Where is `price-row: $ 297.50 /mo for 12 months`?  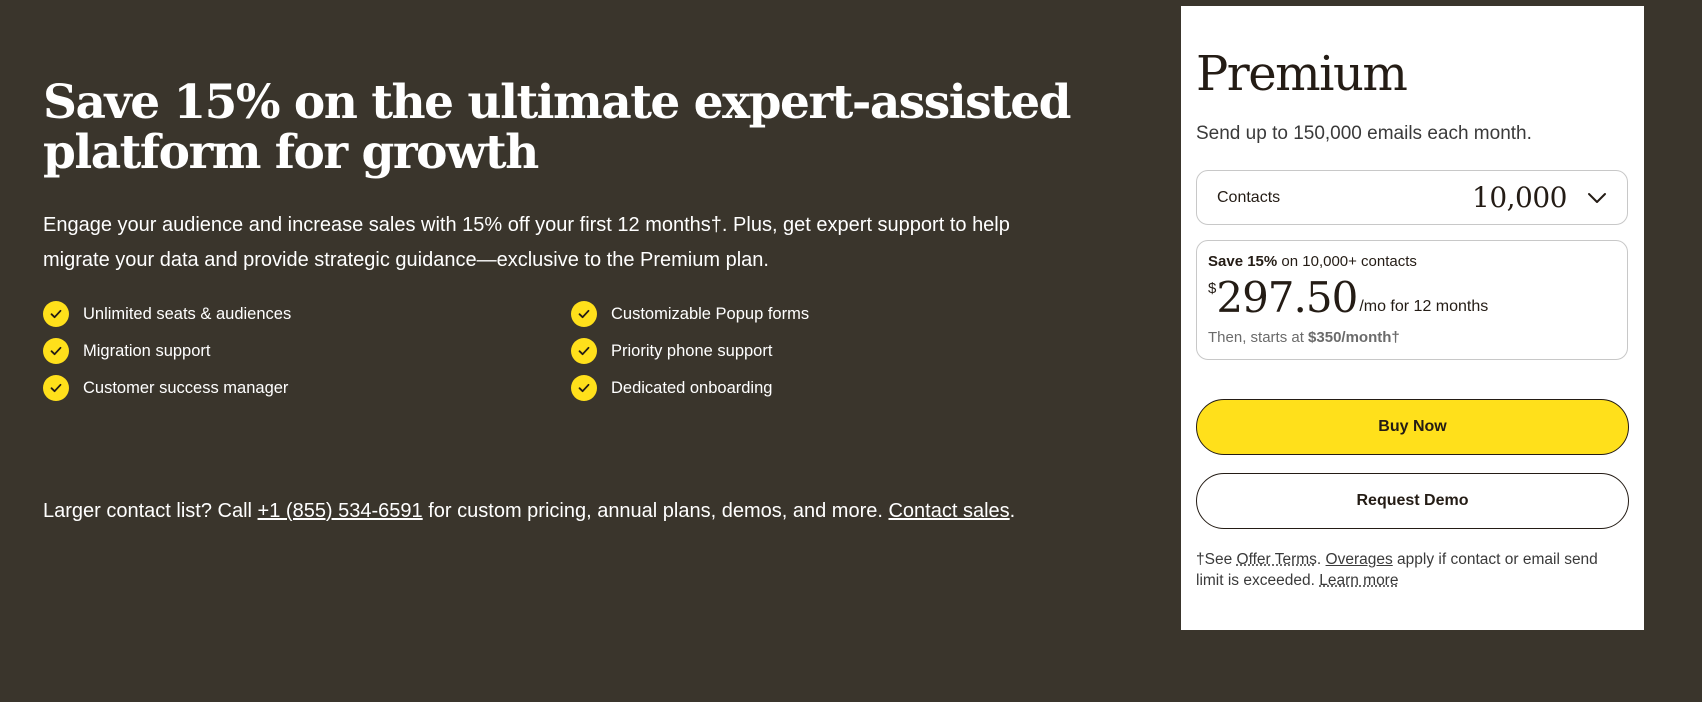
price-row: $ 297.50 /mo for 12 months is located at coordinates (1412, 298).